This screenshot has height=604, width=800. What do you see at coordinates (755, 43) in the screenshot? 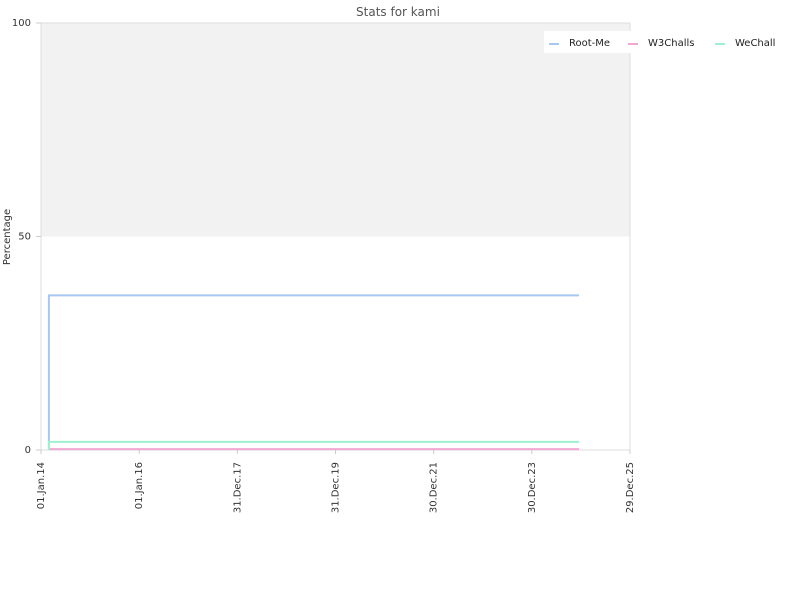
I see `legend-label: WeChall` at bounding box center [755, 43].